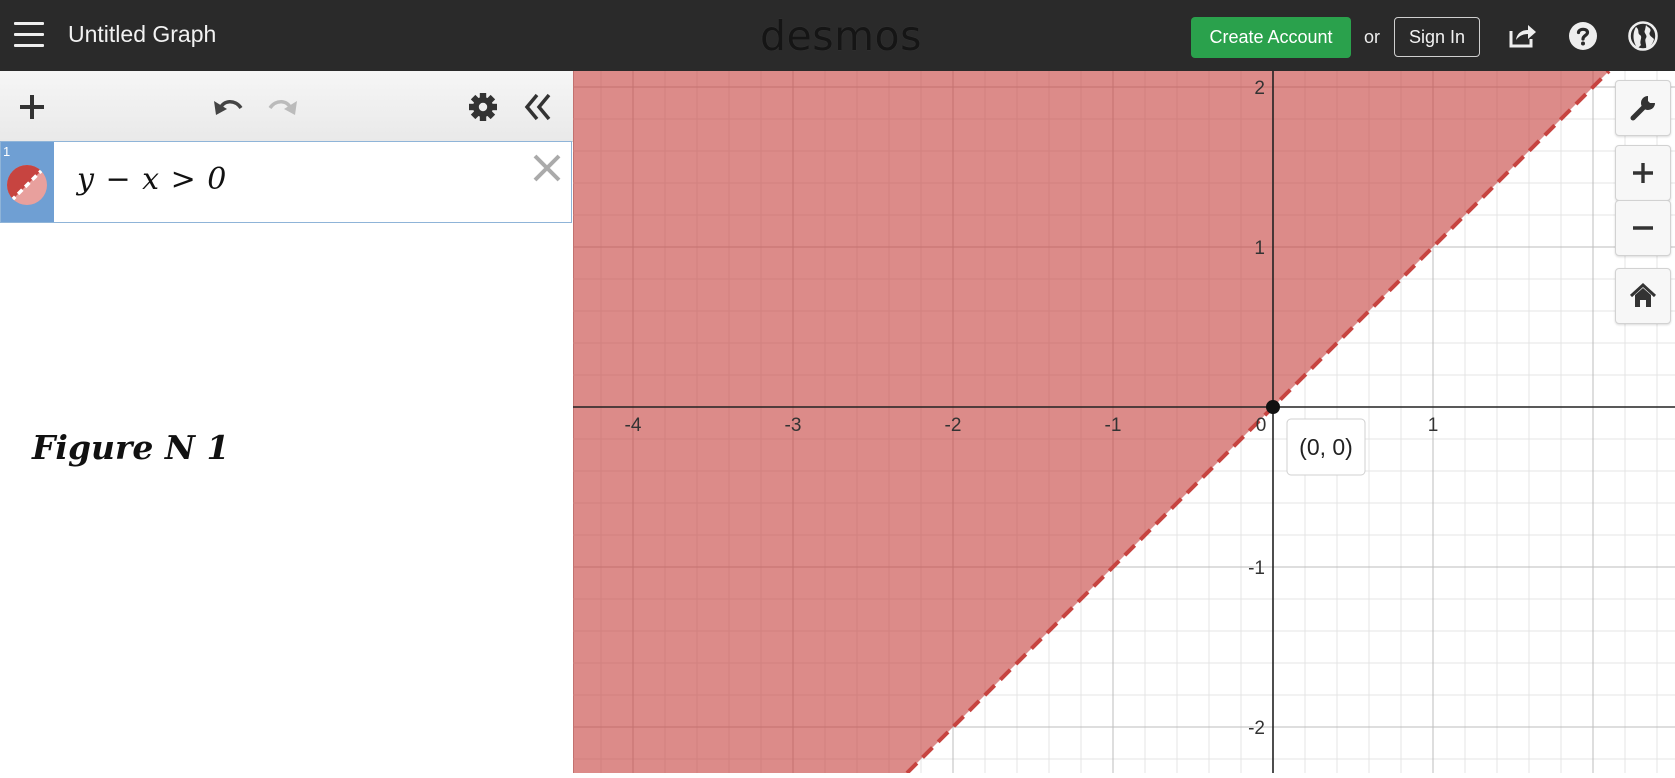  What do you see at coordinates (32, 107) in the screenshot?
I see `plus-icon` at bounding box center [32, 107].